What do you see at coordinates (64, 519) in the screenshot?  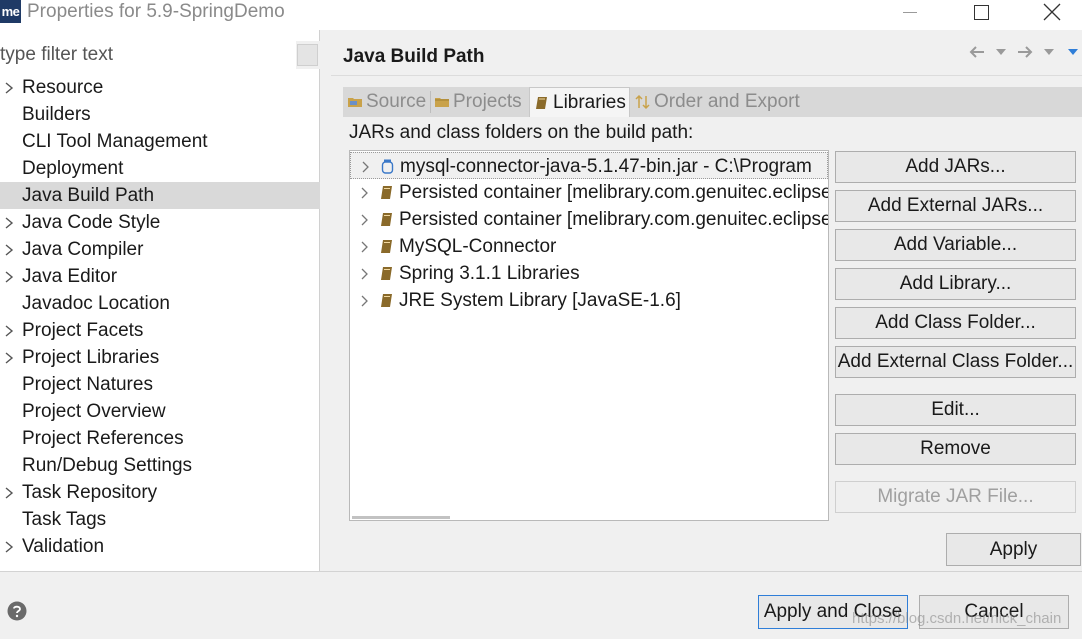 I see `sidebar-item-label: Task Tags` at bounding box center [64, 519].